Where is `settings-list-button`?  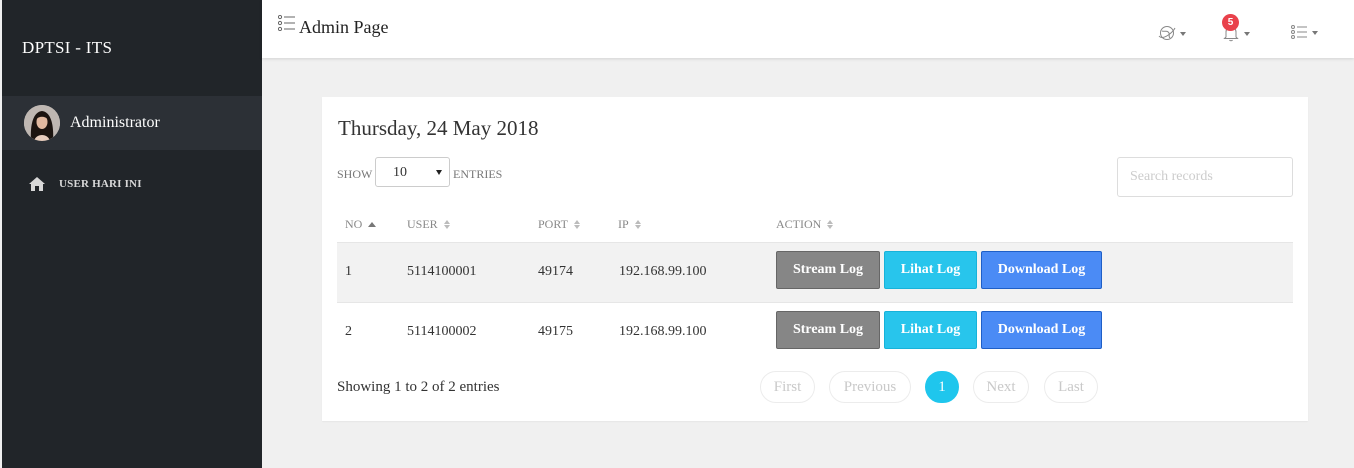
settings-list-button is located at coordinates (1304, 32).